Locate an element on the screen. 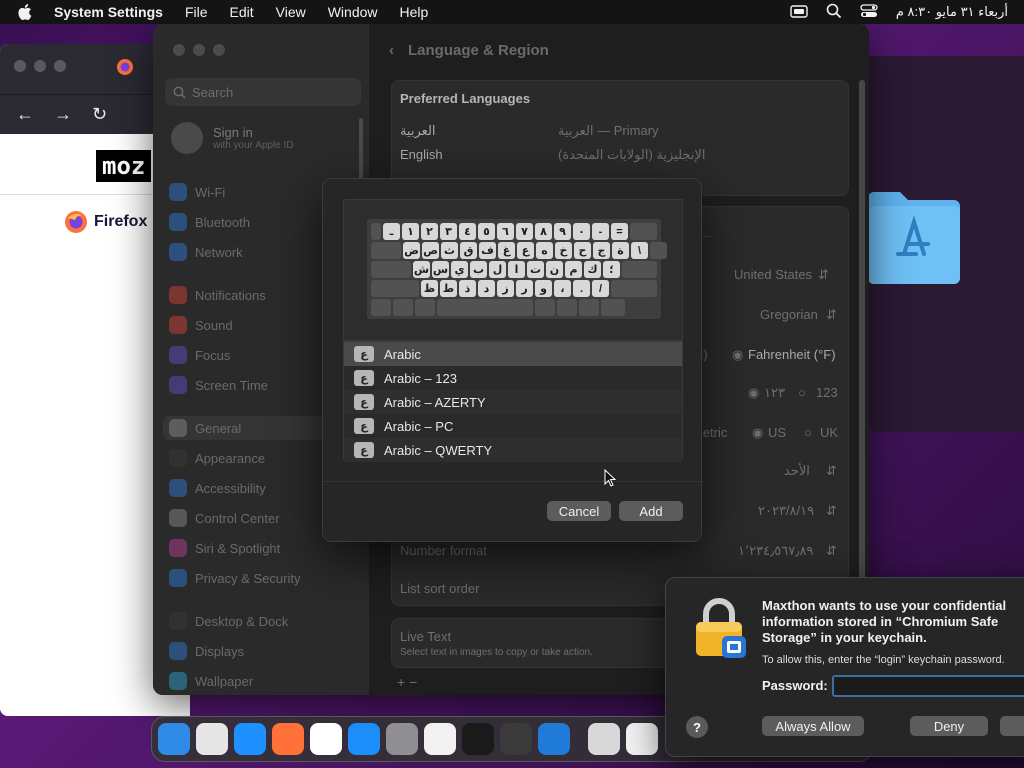 This screenshot has width=1024, height=768. input-source-item: ع Arabic – QWERTY is located at coordinates (513, 450).